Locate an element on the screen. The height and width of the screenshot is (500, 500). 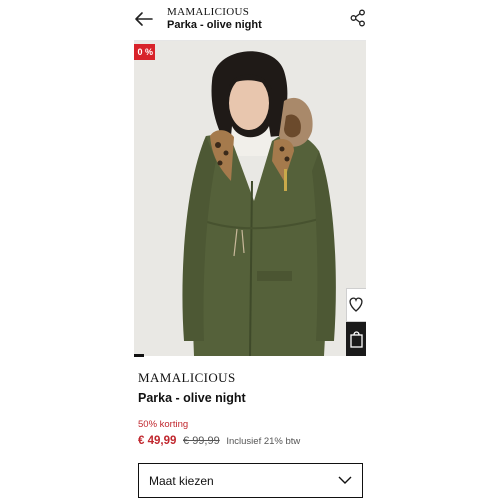
share-icon is located at coordinates (358, 18).